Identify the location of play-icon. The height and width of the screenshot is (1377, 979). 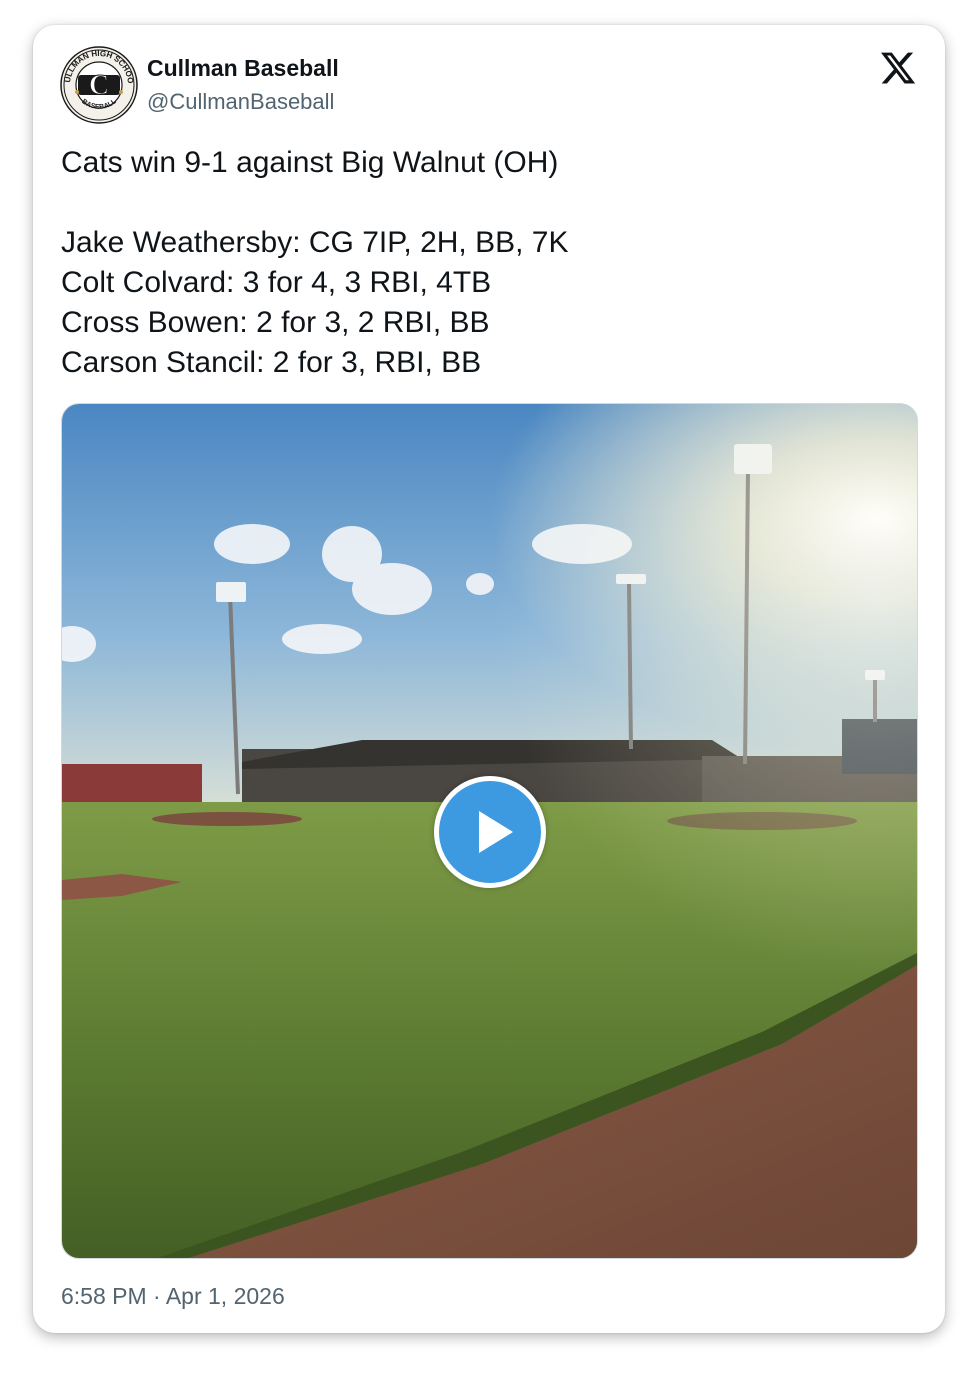
(496, 832).